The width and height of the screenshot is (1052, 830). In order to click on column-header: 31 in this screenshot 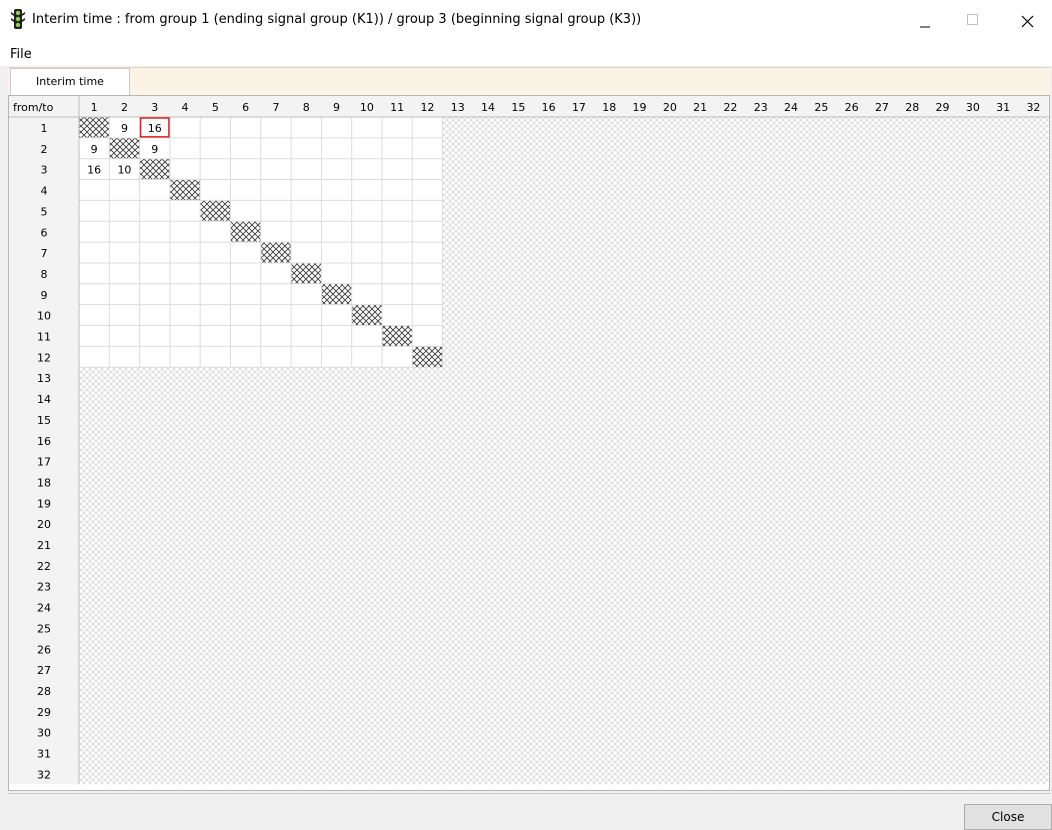, I will do `click(1003, 107)`.